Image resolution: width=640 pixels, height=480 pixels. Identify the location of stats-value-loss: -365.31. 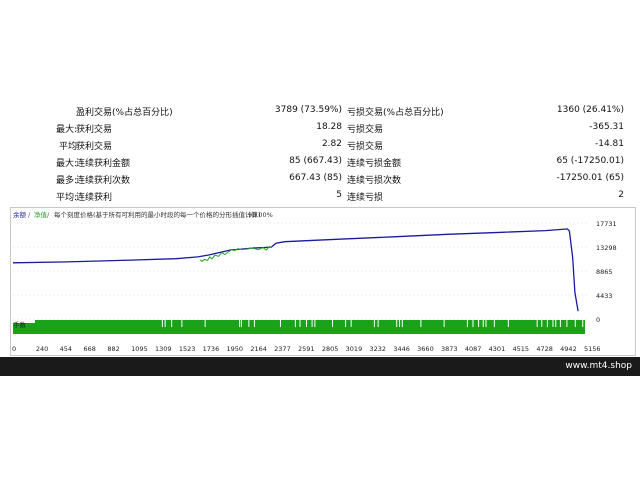
(606, 127).